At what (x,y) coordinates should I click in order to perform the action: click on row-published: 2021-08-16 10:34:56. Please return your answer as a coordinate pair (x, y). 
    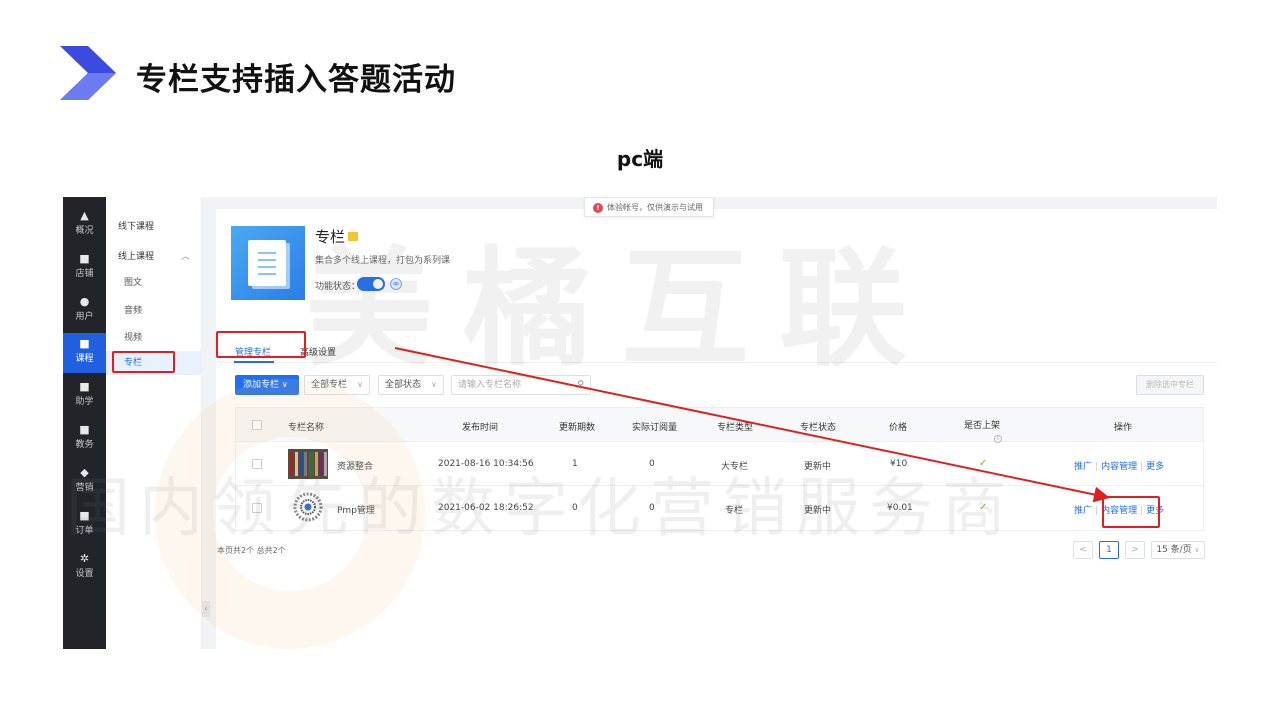
    Looking at the image, I should click on (486, 464).